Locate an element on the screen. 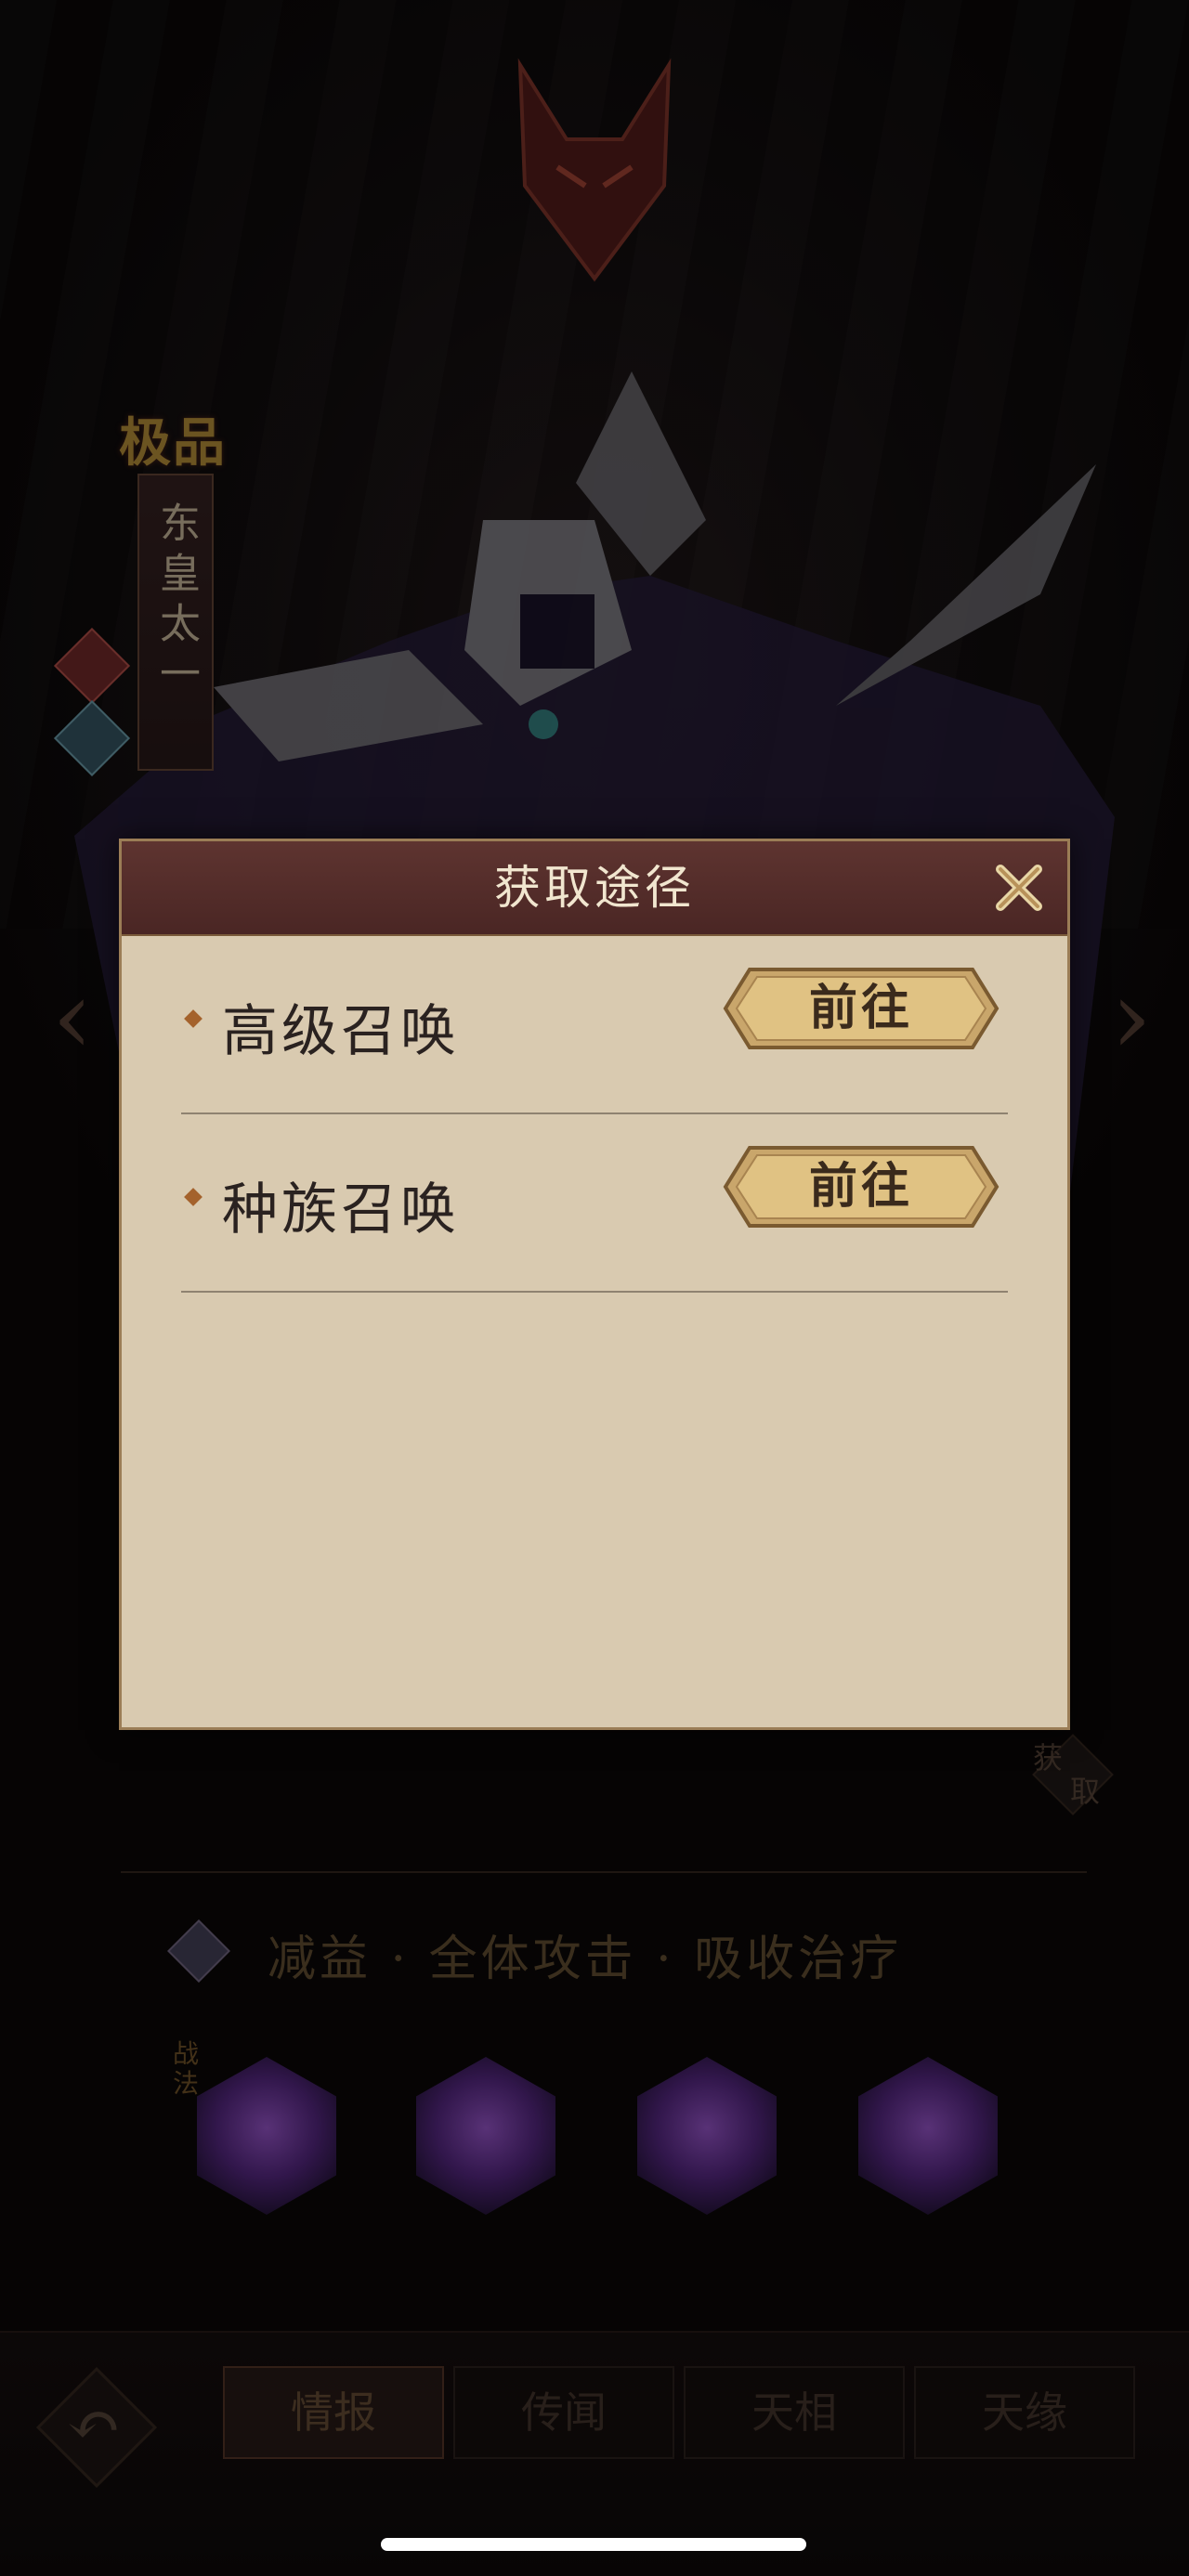 The height and width of the screenshot is (2576, 1189). source-label: 高级召唤 is located at coordinates (341, 1031).